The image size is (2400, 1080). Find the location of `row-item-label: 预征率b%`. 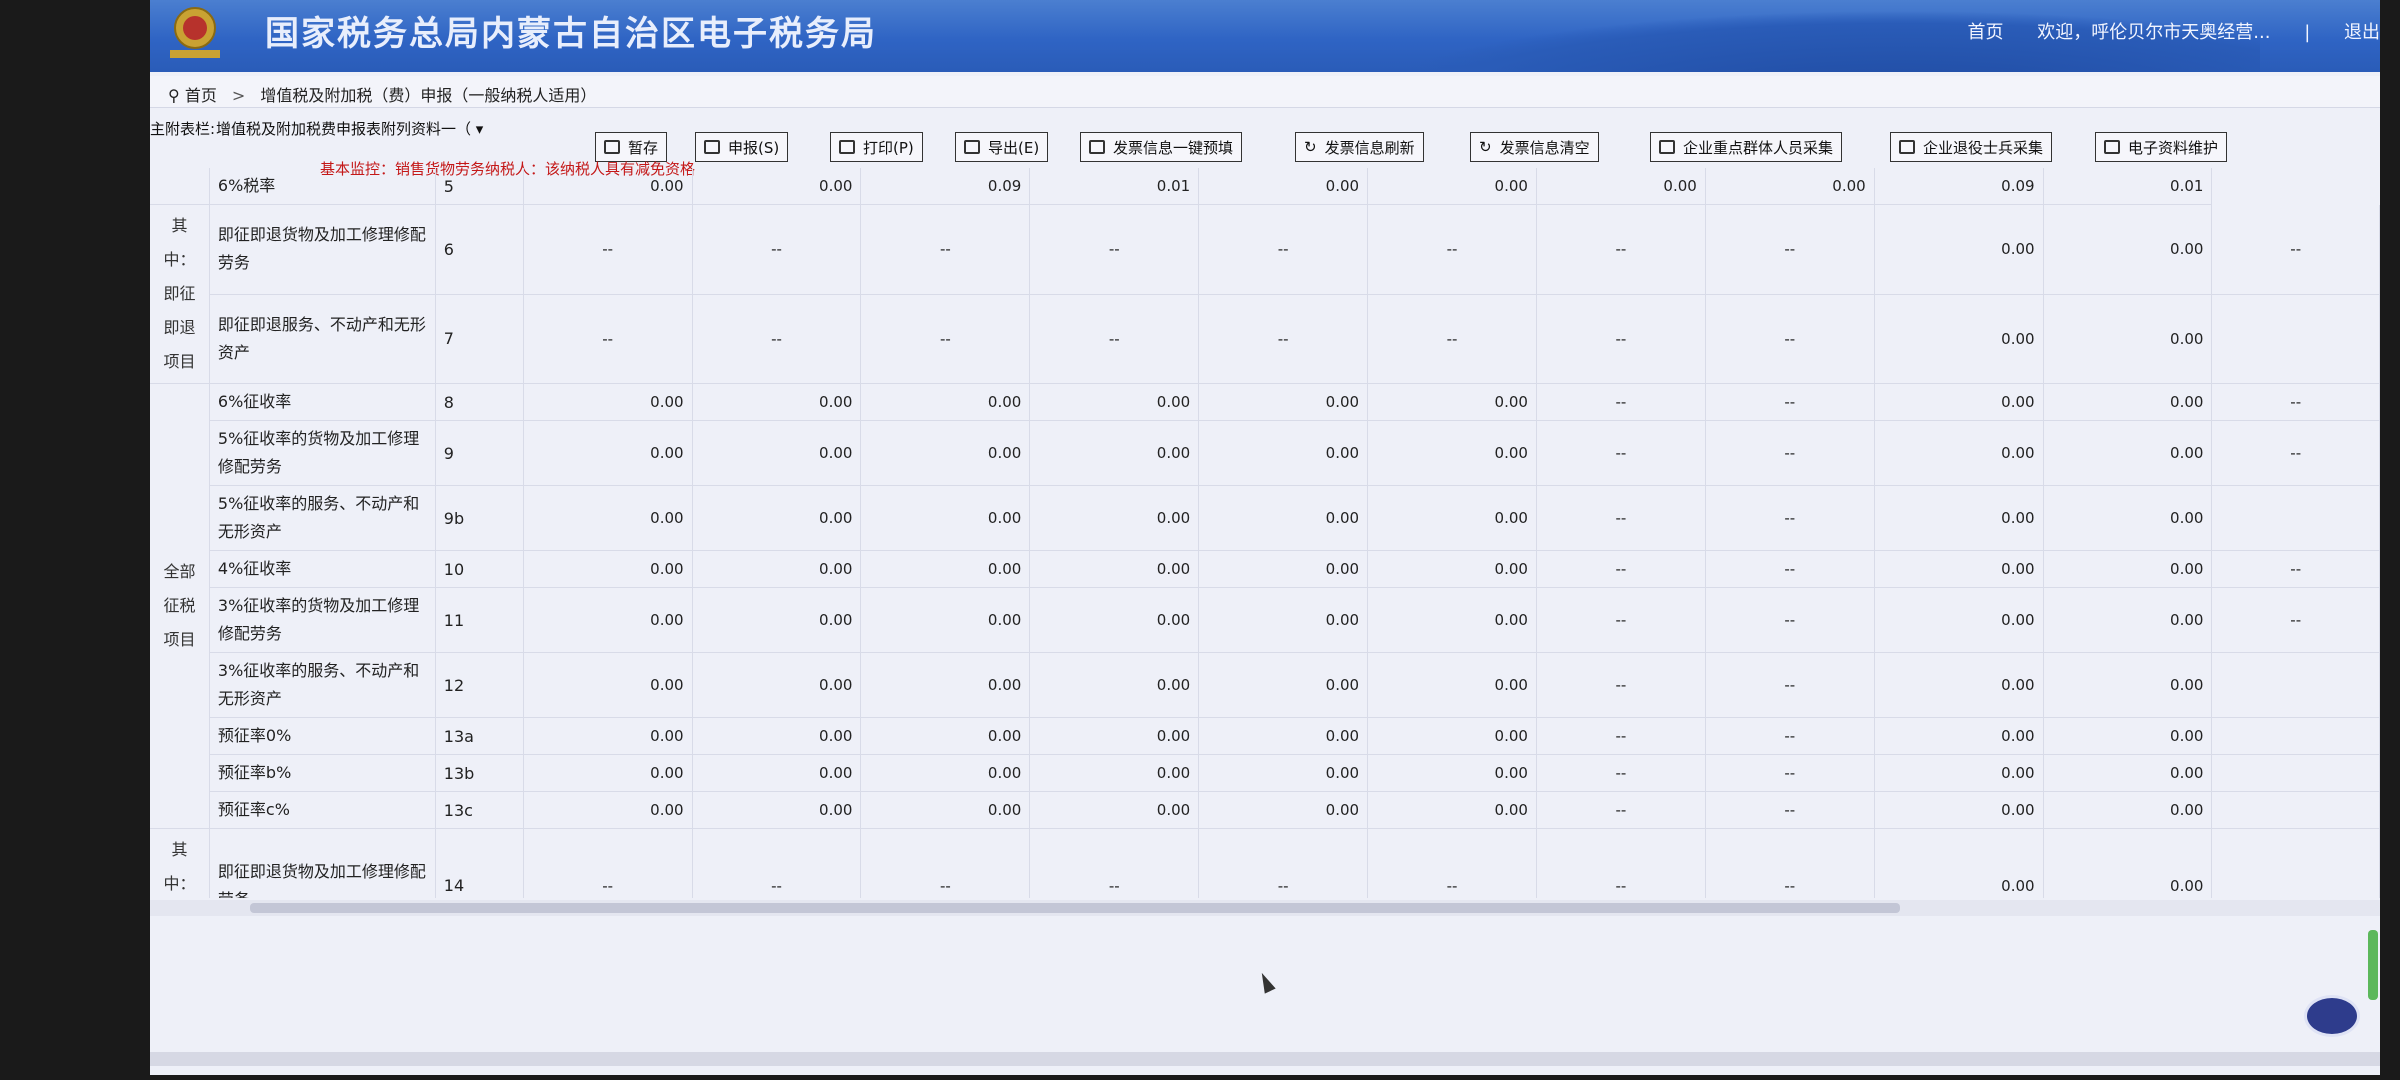

row-item-label: 预征率b% is located at coordinates (322, 773).